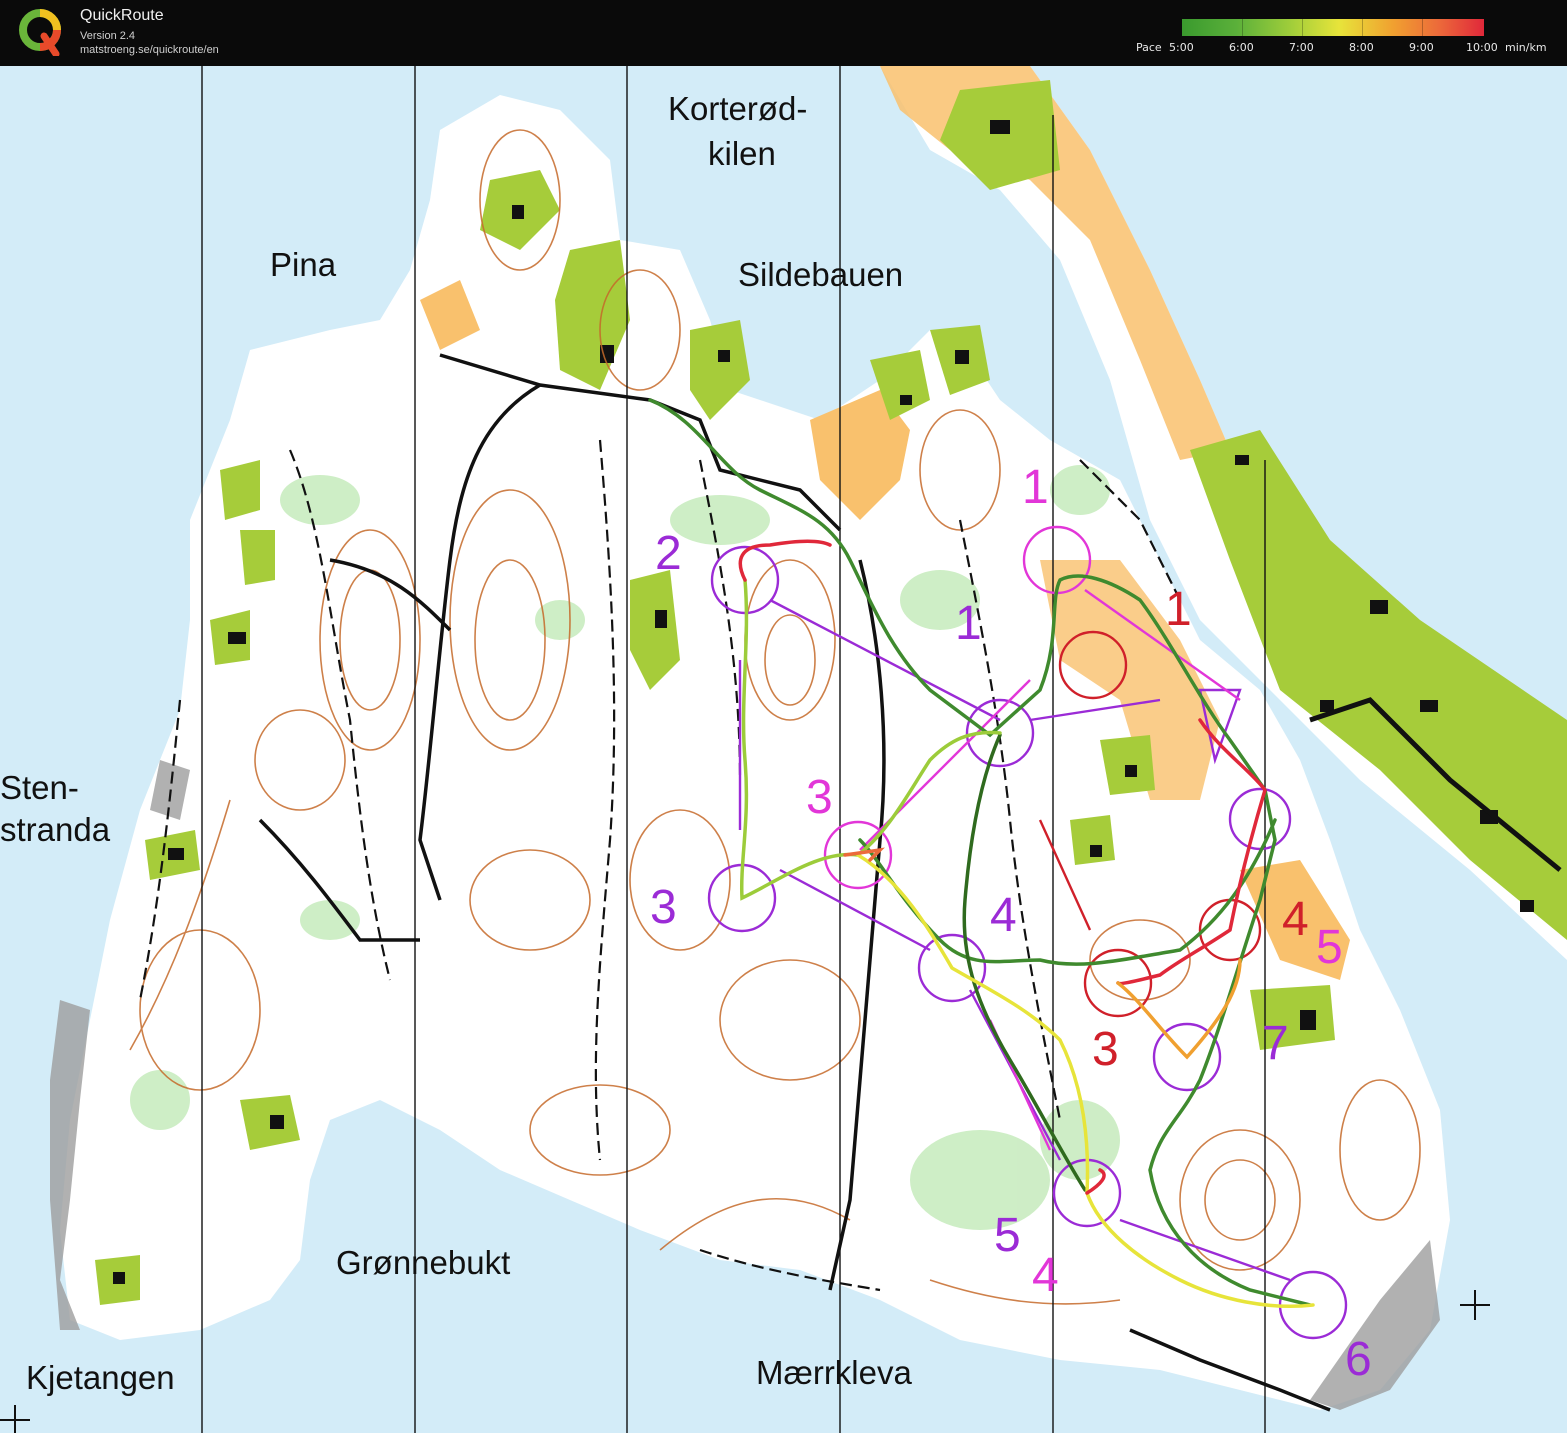 The width and height of the screenshot is (1567, 1433). Describe the element at coordinates (149, 50) in the screenshot. I see `app-url: matstroeng.se/quickroute/en` at that location.